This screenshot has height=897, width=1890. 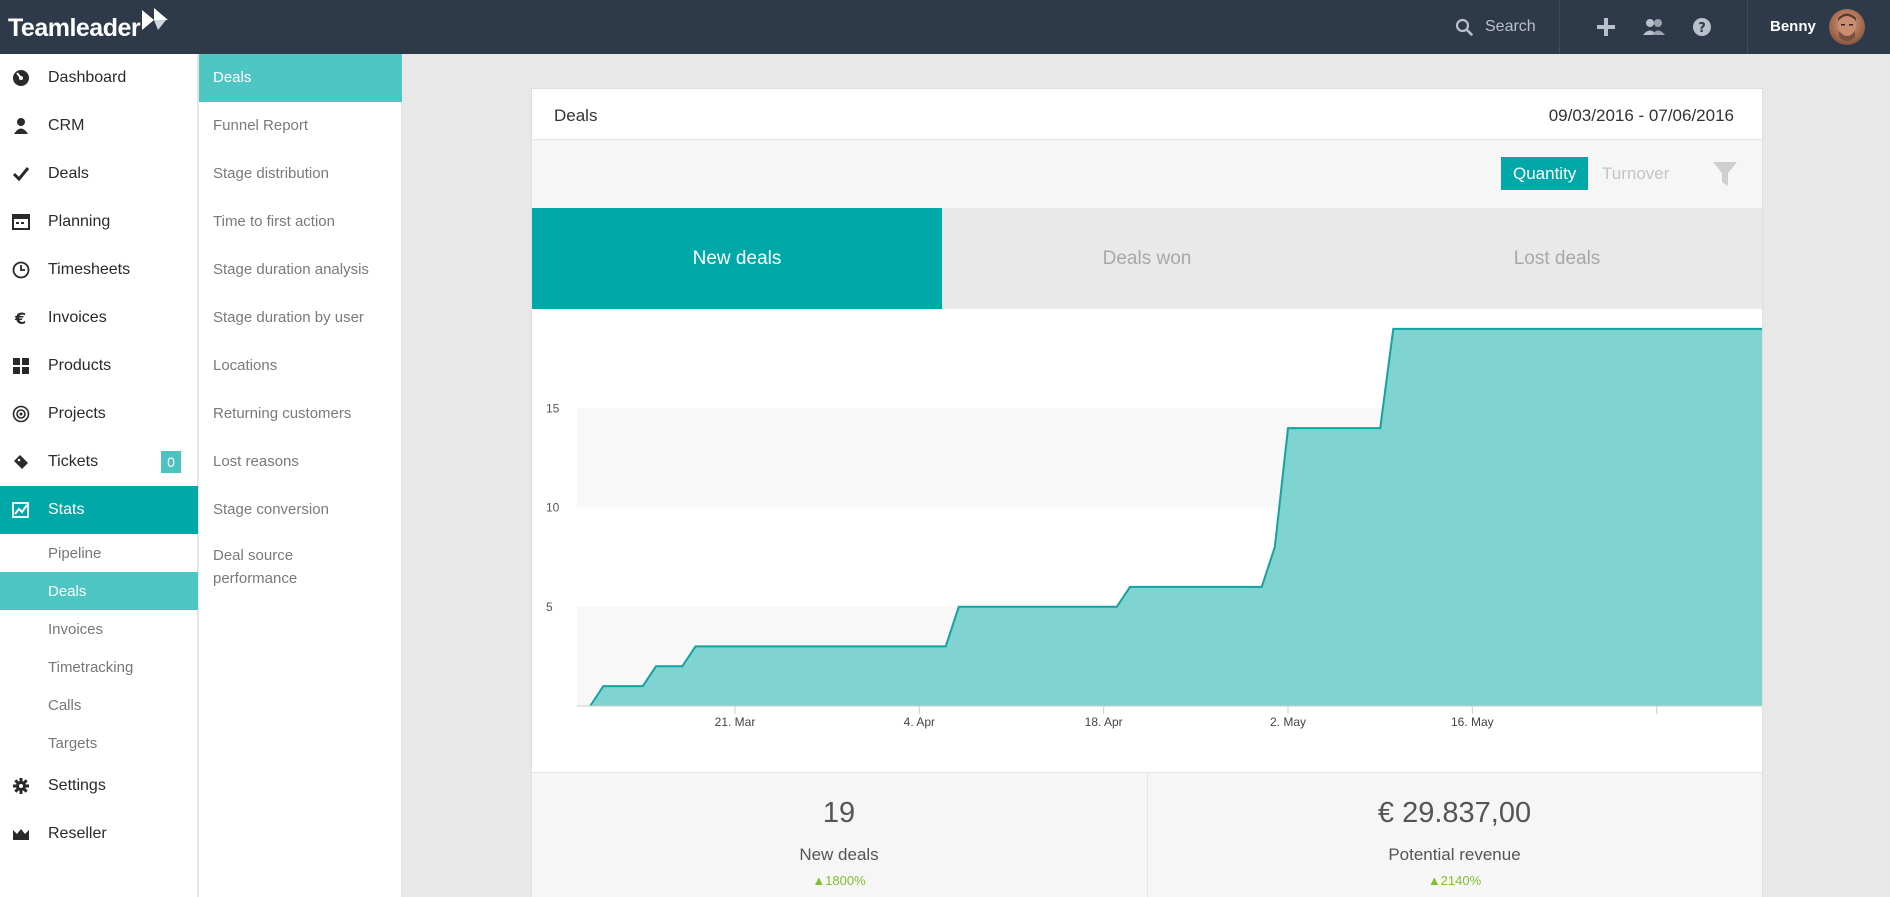 What do you see at coordinates (89, 269) in the screenshot?
I see `nav-label: Timesheets` at bounding box center [89, 269].